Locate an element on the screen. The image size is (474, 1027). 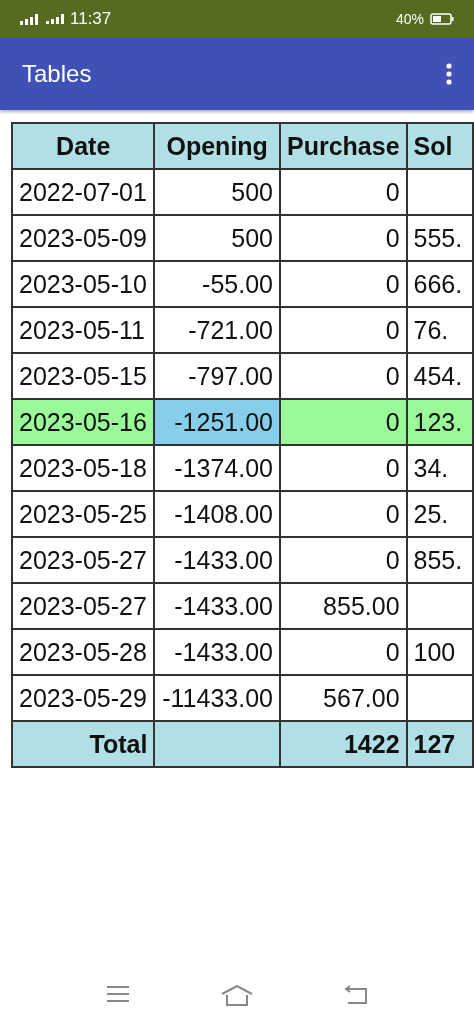
column-header: Date is located at coordinates (83, 146).